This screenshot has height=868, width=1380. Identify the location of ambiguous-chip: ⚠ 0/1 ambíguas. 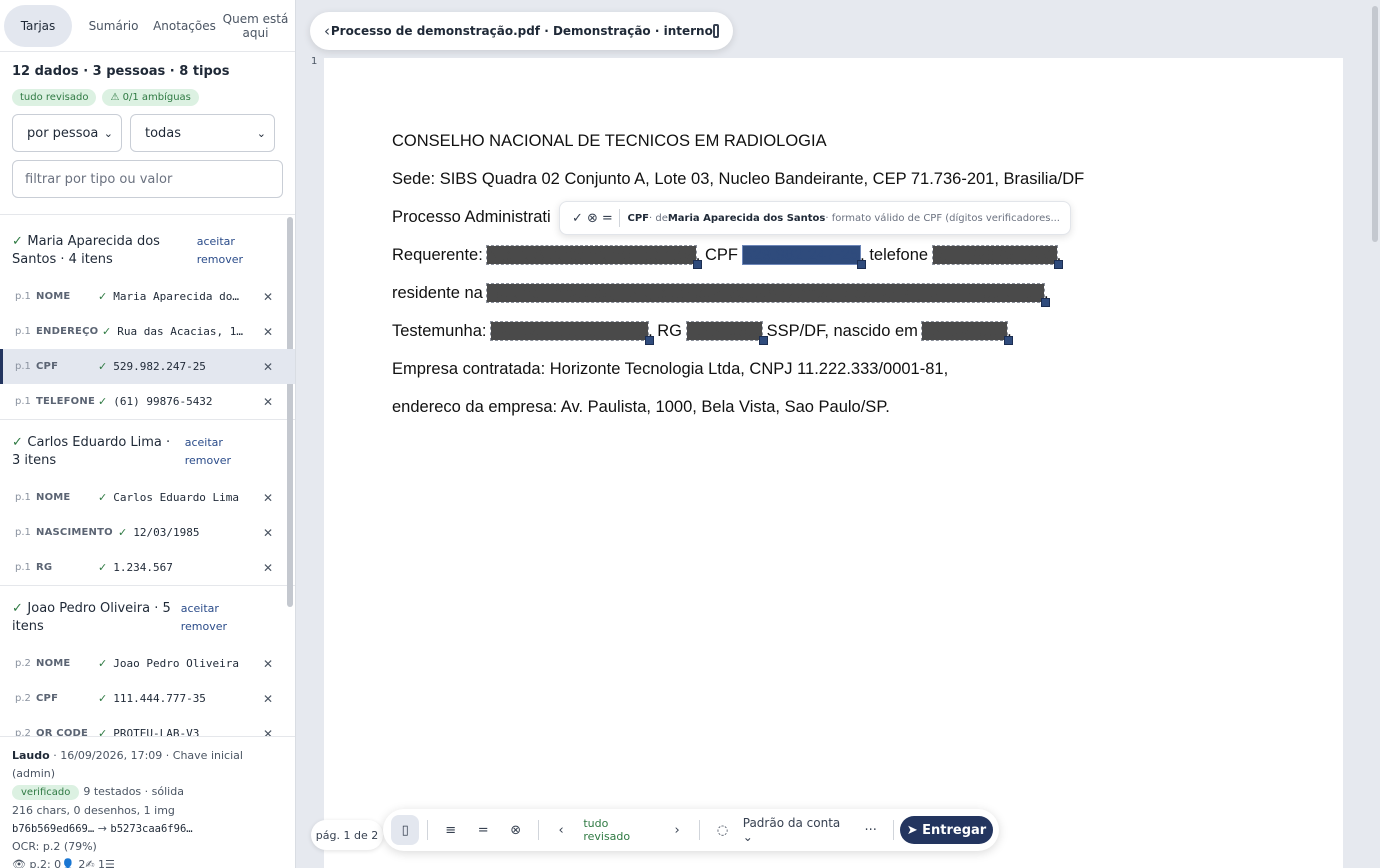
(150, 97).